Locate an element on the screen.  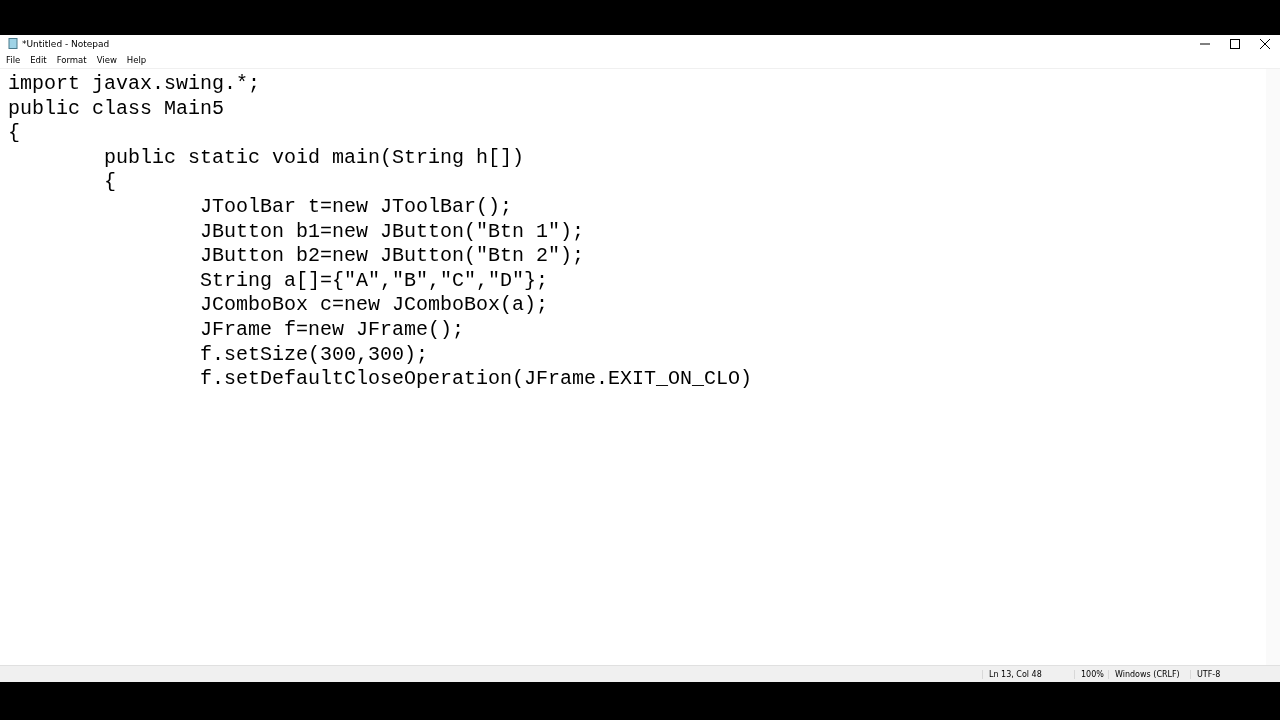
window-title: *Untitled - Notepad is located at coordinates (66, 43).